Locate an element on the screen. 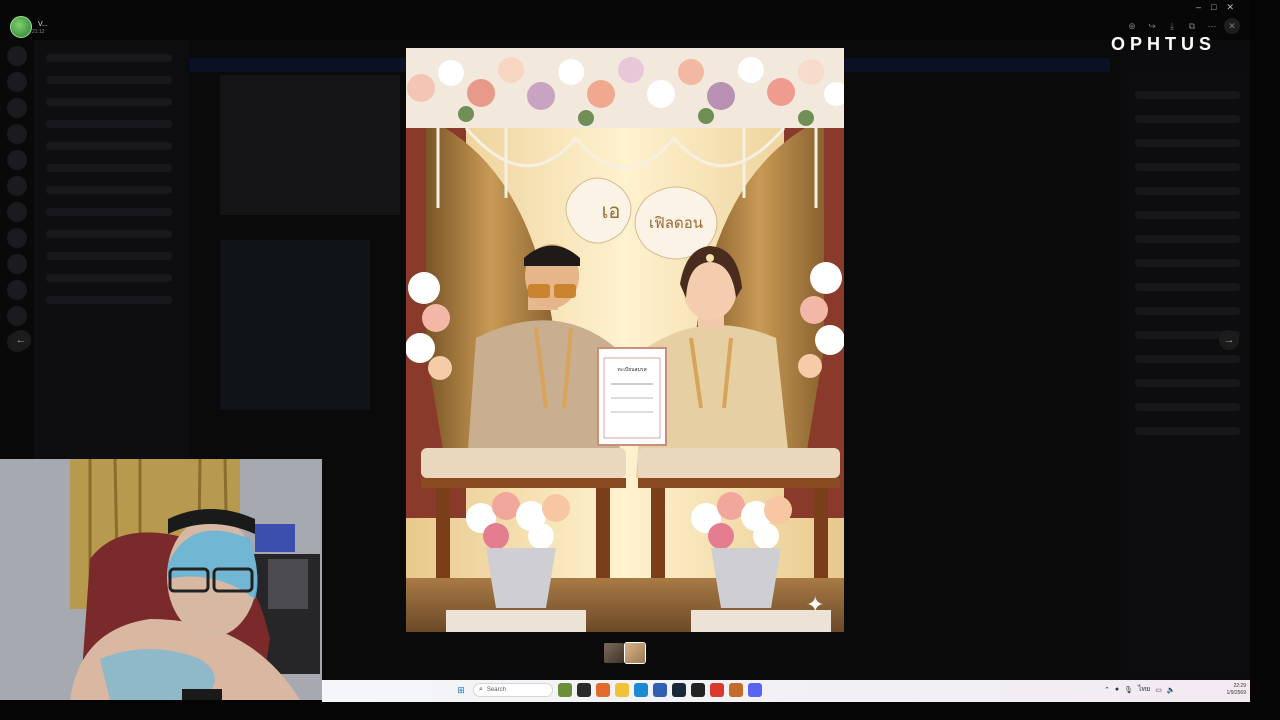  thumbnail-strip is located at coordinates (625, 653).